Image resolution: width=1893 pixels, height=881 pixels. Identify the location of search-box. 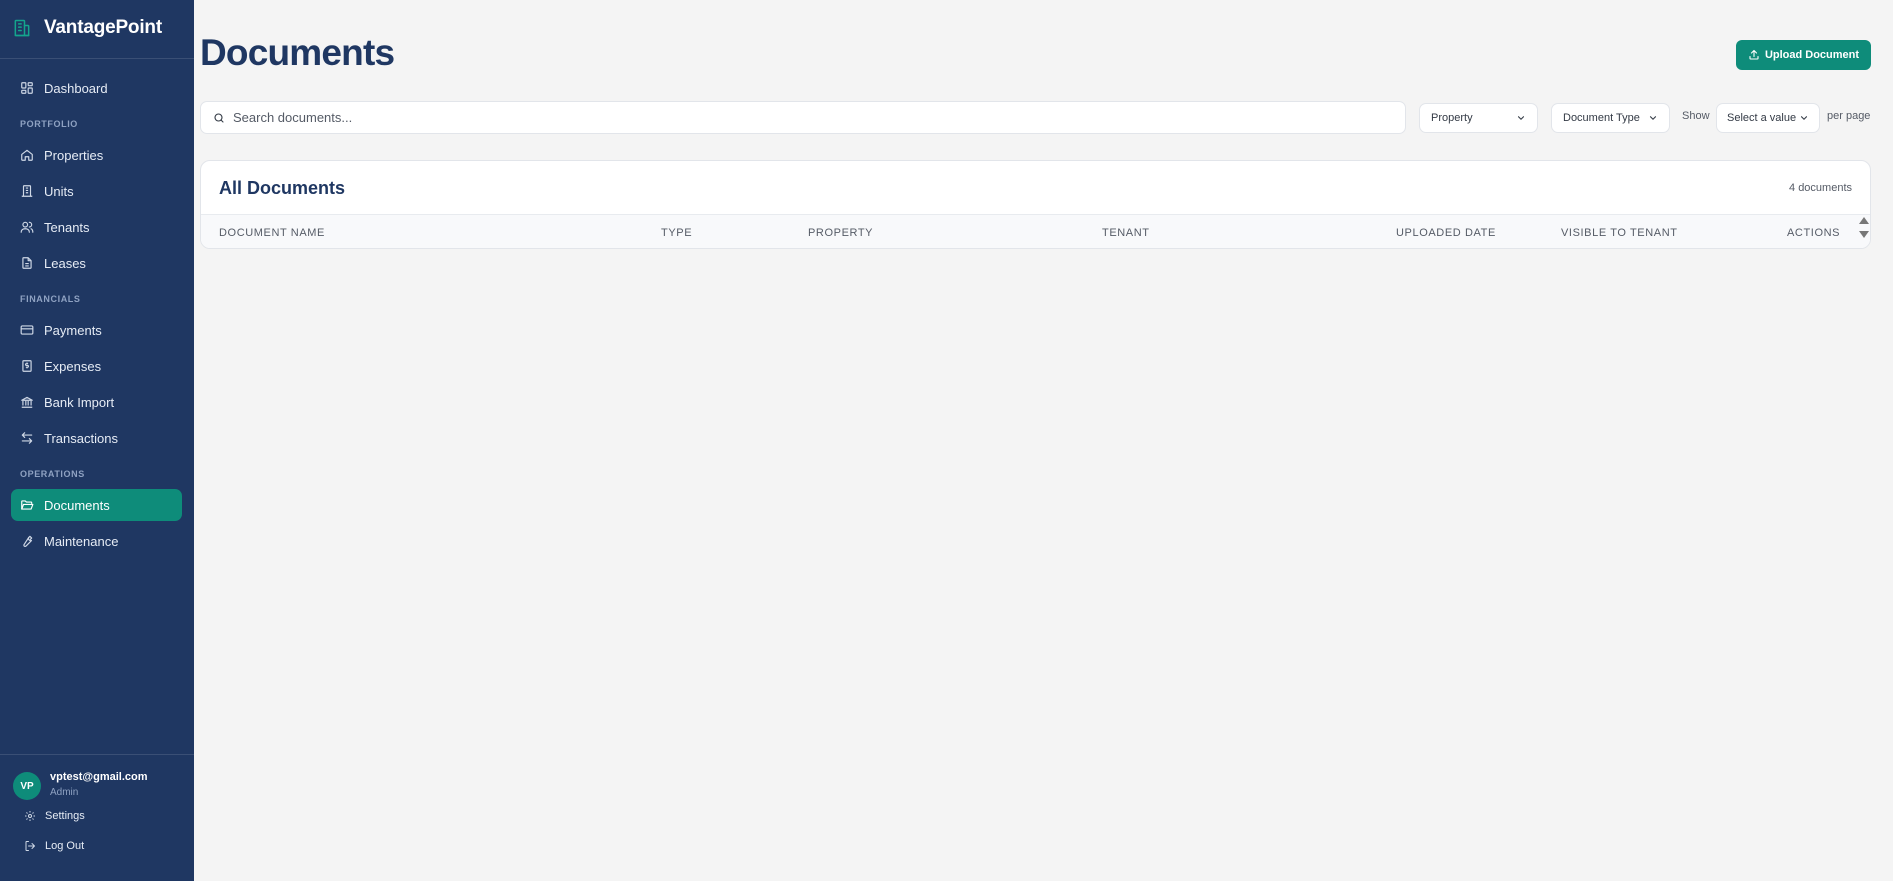
(803, 117).